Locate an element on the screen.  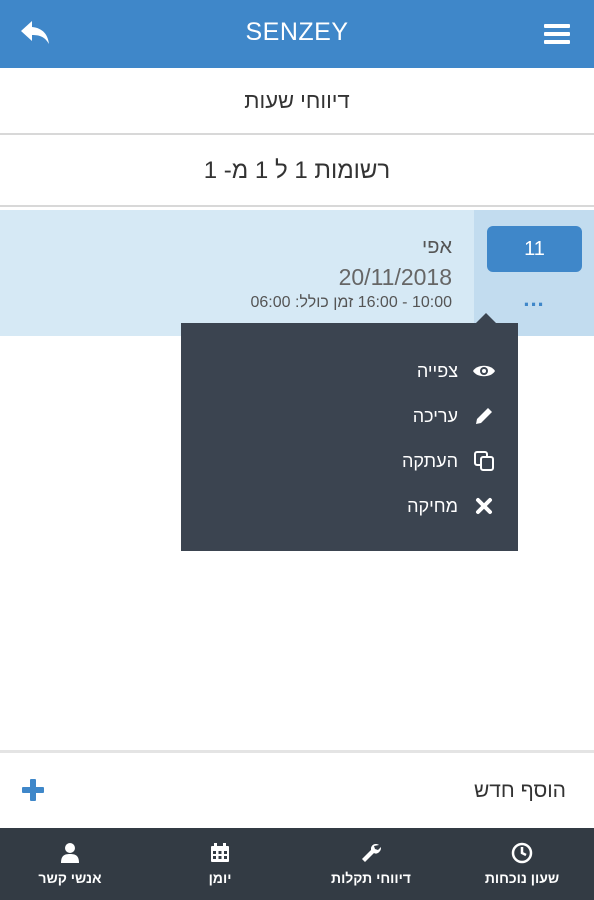
user-icon is located at coordinates (70, 846).